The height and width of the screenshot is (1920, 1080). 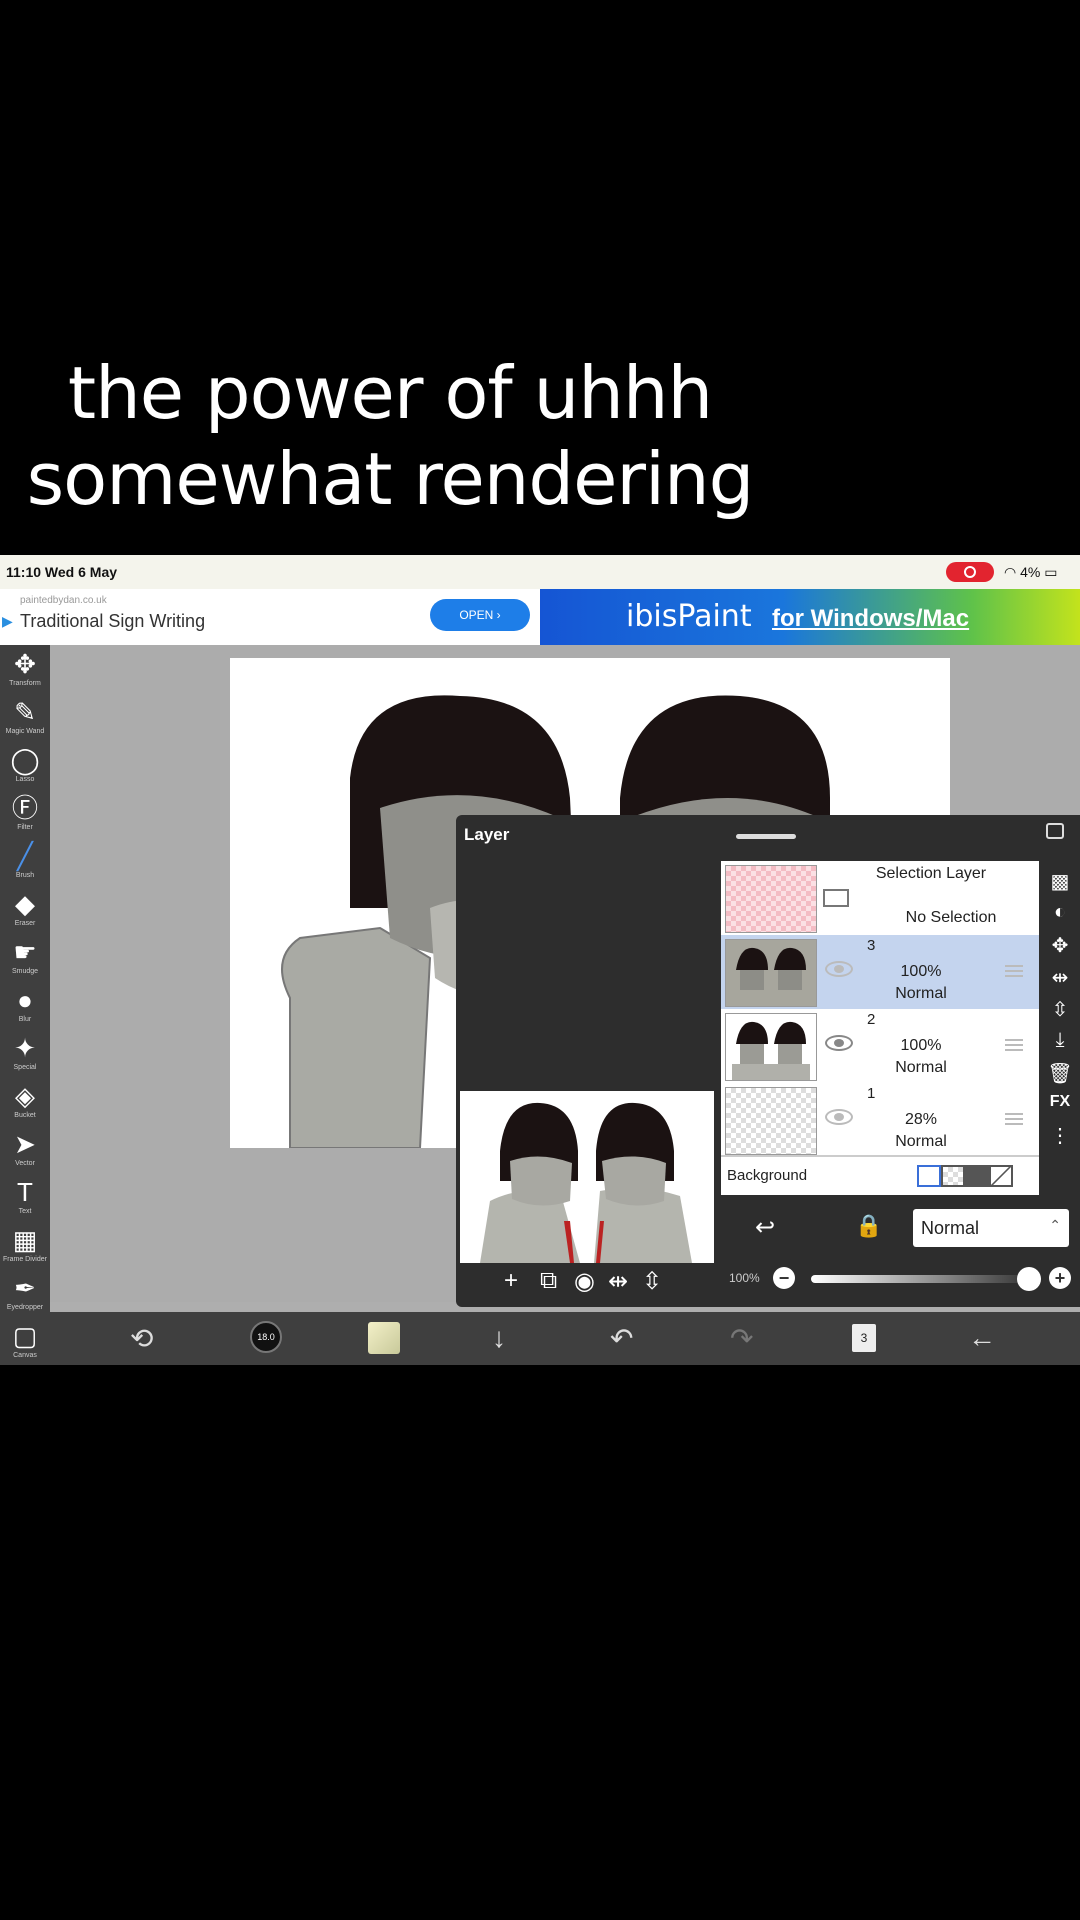 I want to click on panel-drag-handle, so click(x=766, y=836).